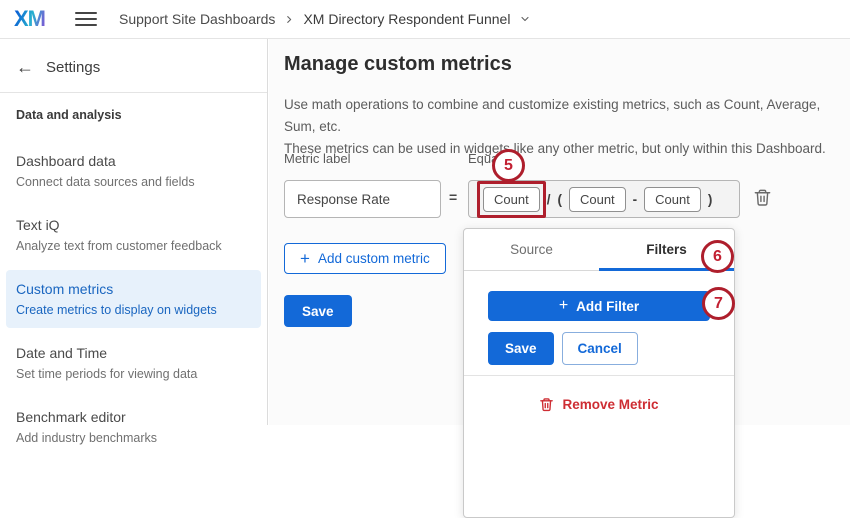  Describe the element at coordinates (62, 353) in the screenshot. I see `sidebar-item-title: Date and Time` at that location.